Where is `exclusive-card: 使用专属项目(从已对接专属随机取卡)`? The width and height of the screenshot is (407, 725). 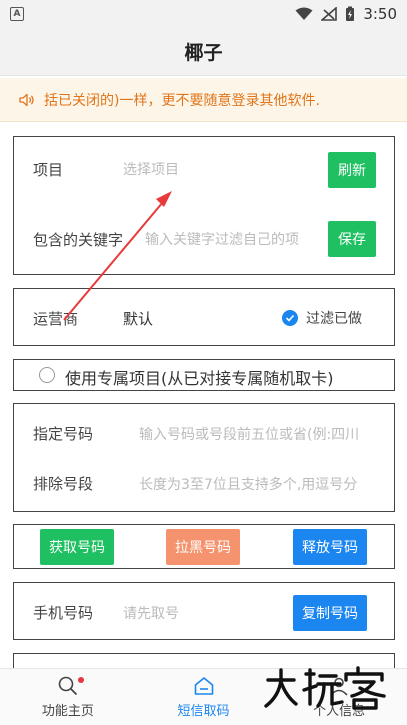 exclusive-card: 使用专属项目(从已对接专属随机取卡) is located at coordinates (204, 375).